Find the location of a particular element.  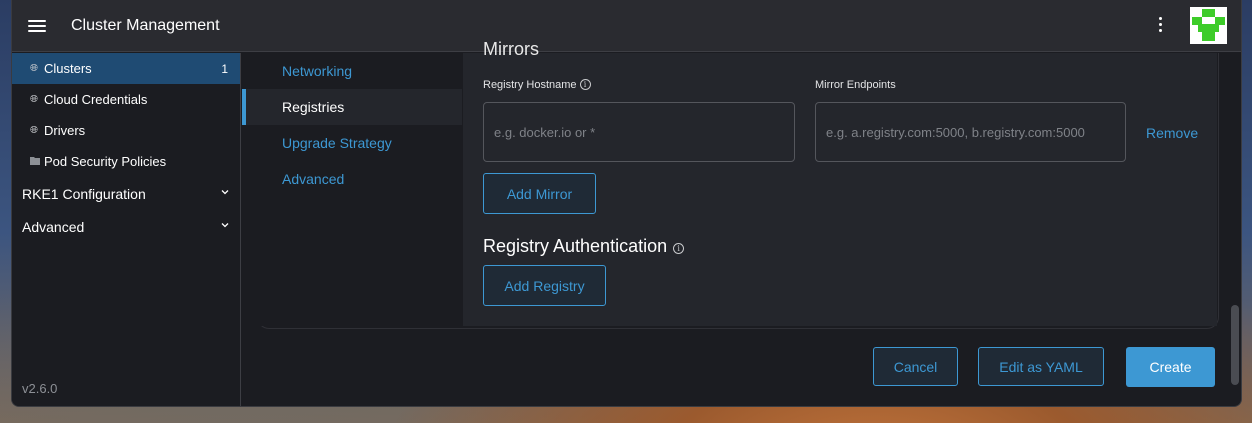

more-options-icon is located at coordinates (1160, 26).